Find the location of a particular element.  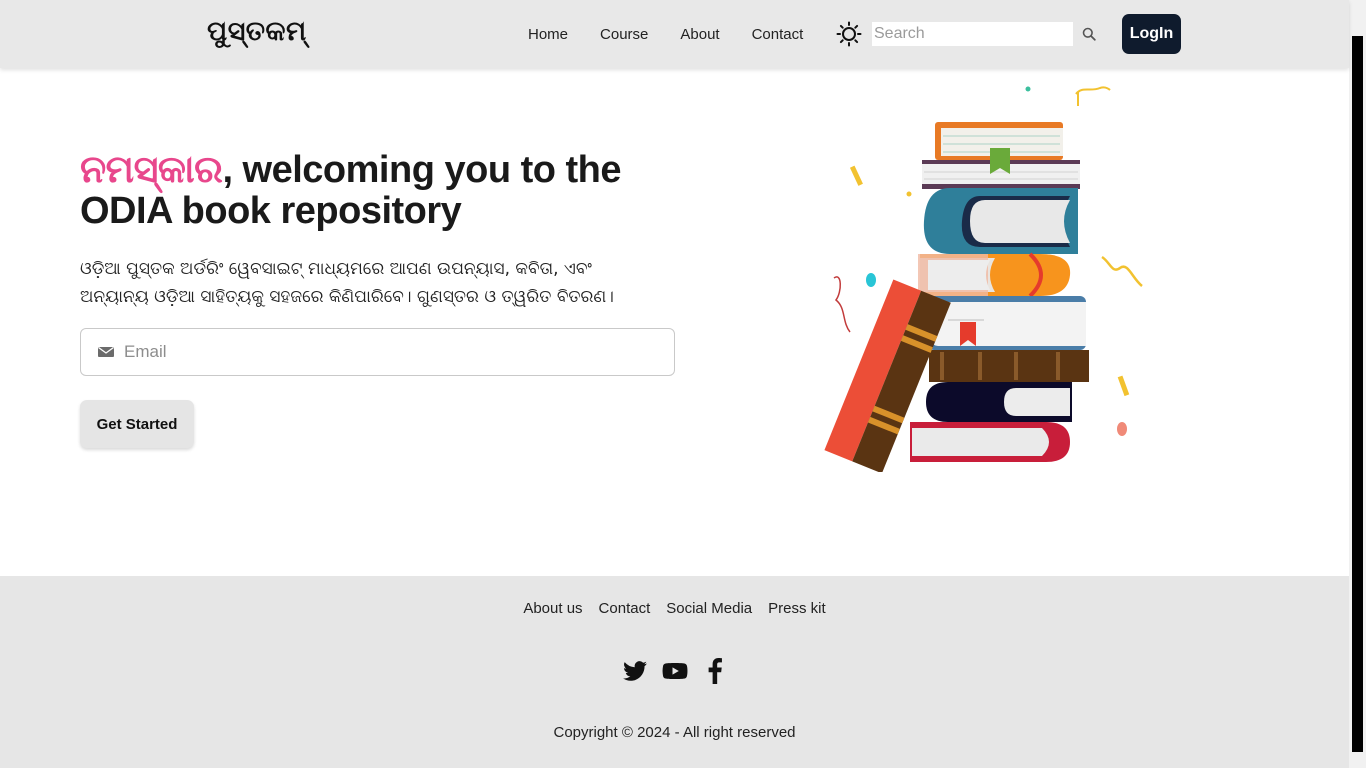

footer-links: About us Contact Social Media Press kit is located at coordinates (674, 608).